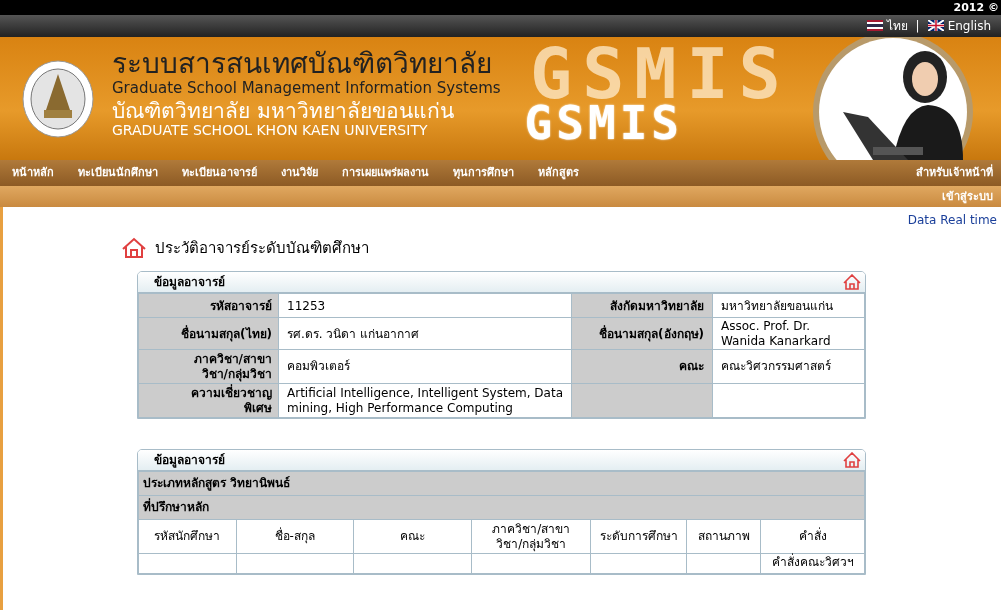 This screenshot has height=610, width=1001. I want to click on copyright-text: 2012 ©, so click(976, 7).